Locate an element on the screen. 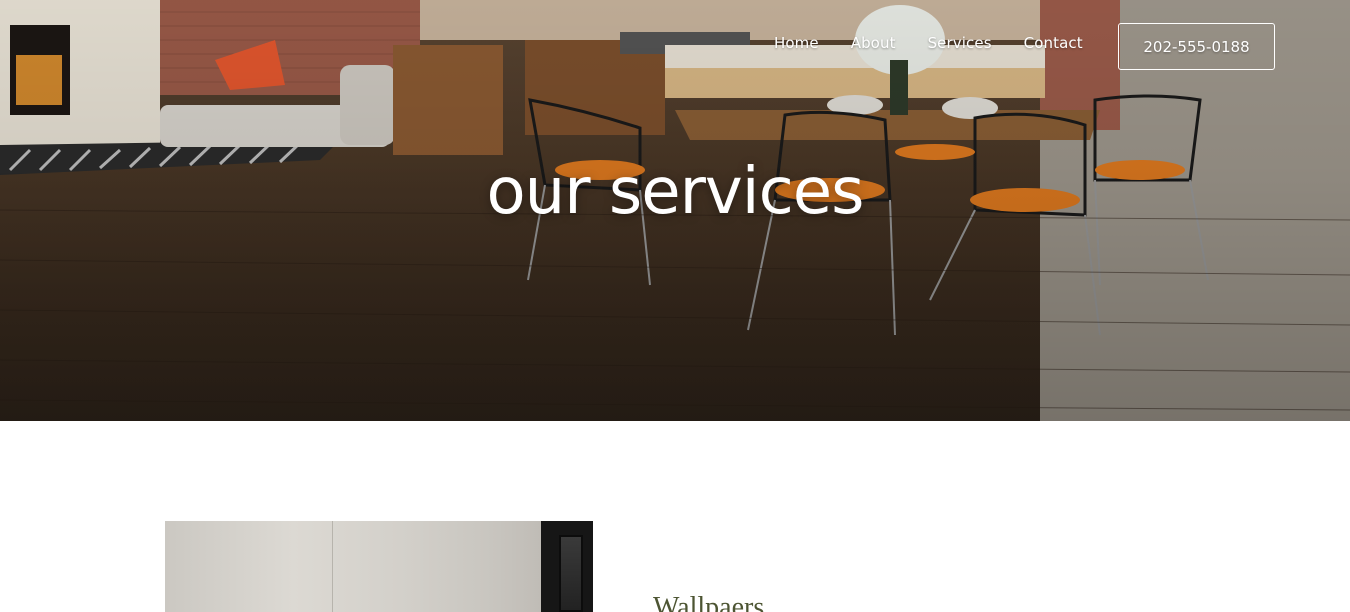  main-navigation: Home About Services Contact is located at coordinates (928, 43).